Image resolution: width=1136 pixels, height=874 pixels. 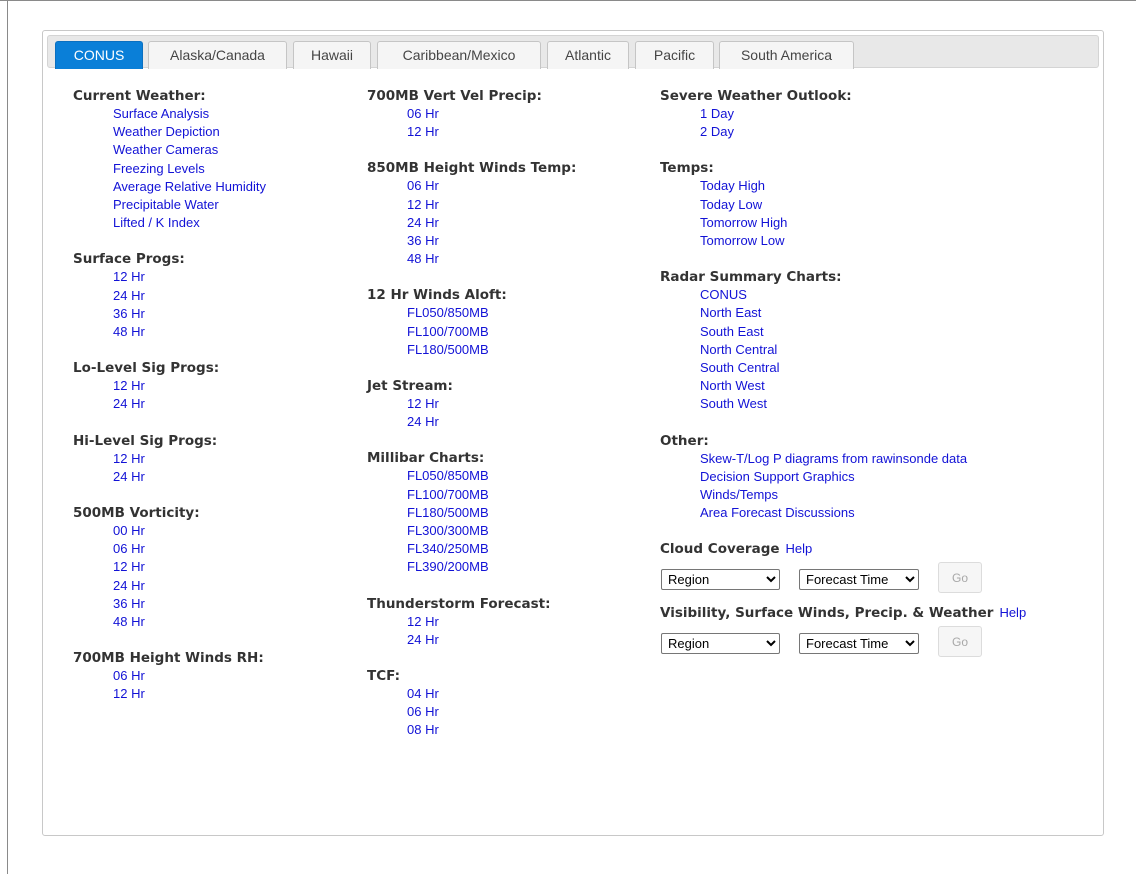 I want to click on chart-link: Tomorrow Low, so click(x=863, y=241).